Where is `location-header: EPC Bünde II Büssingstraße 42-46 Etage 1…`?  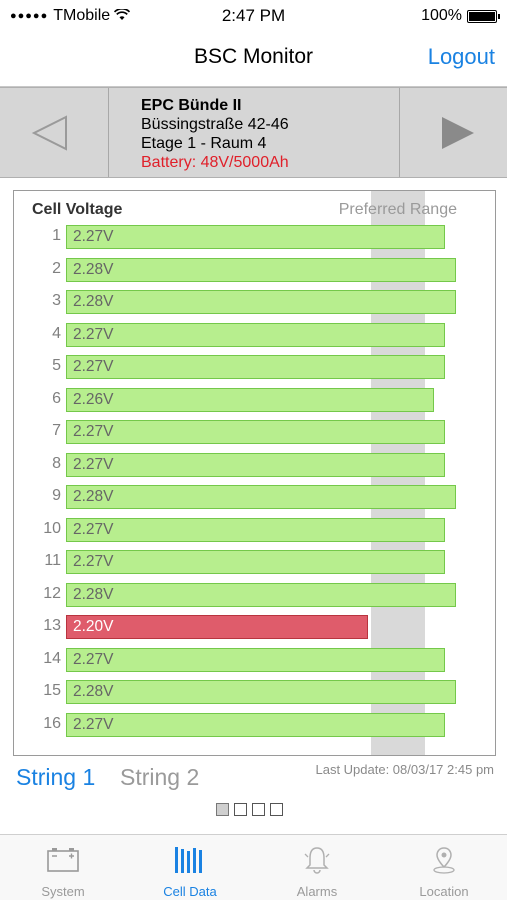 location-header: EPC Bünde II Büssingstraße 42-46 Etage 1… is located at coordinates (253, 132).